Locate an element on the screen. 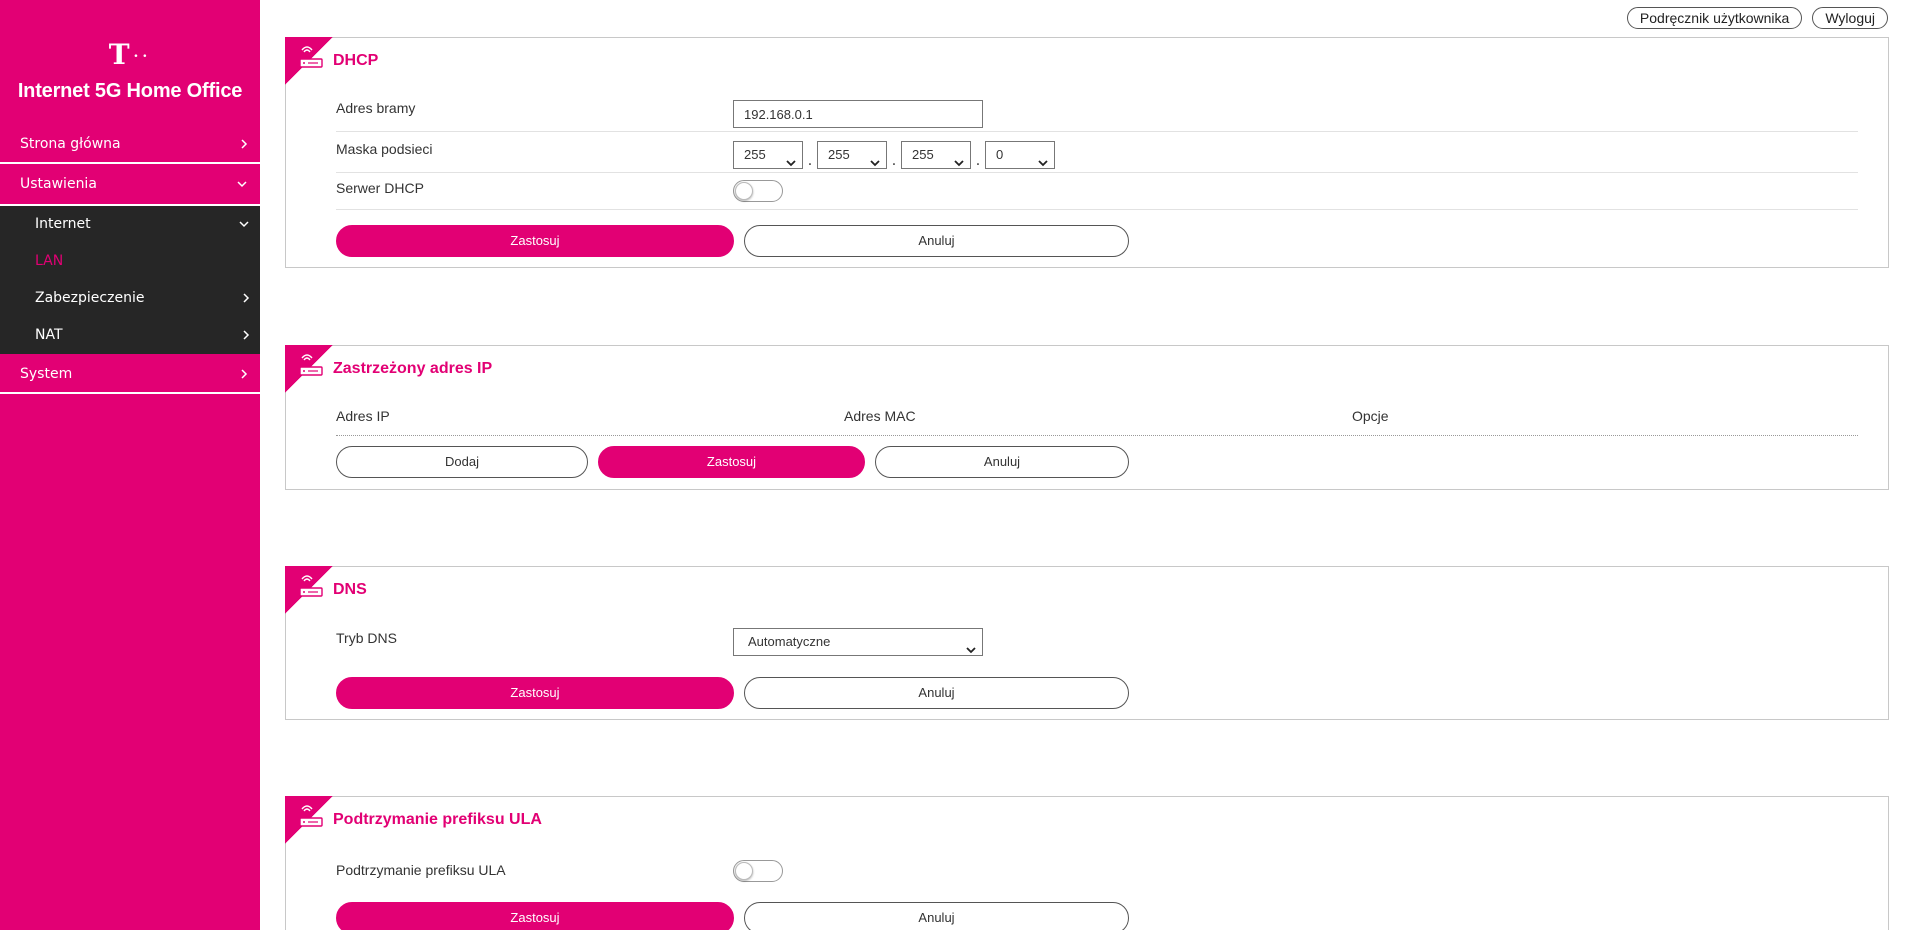  select-value: Automatyczne is located at coordinates (789, 641).